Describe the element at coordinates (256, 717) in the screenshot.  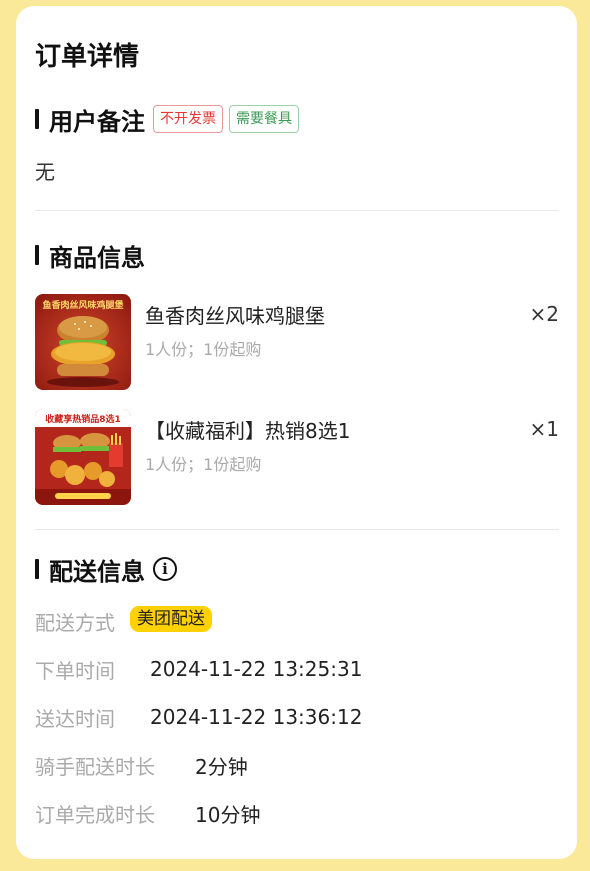
I see `delivered-time-value: 2024-11-22 13:36:12` at that location.